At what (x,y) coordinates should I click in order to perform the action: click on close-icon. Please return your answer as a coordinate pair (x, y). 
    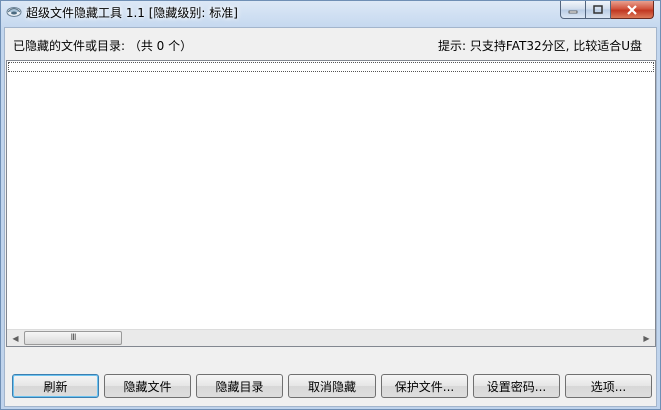
    Looking at the image, I should click on (632, 9).